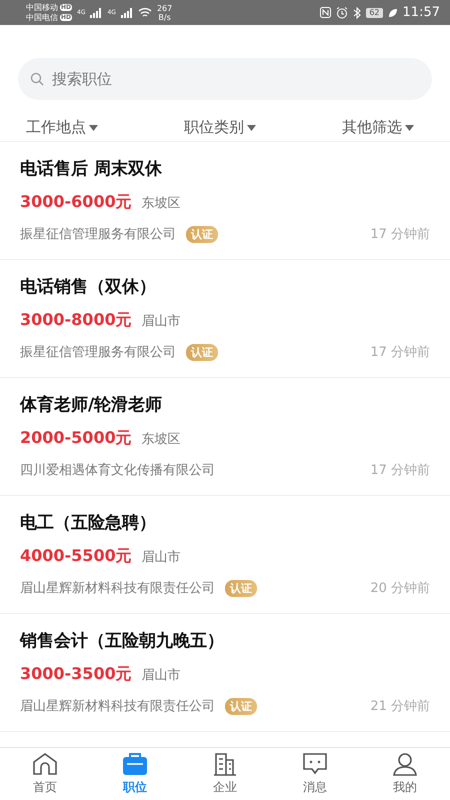  I want to click on filter-dropdown: 工作地点, so click(62, 127).